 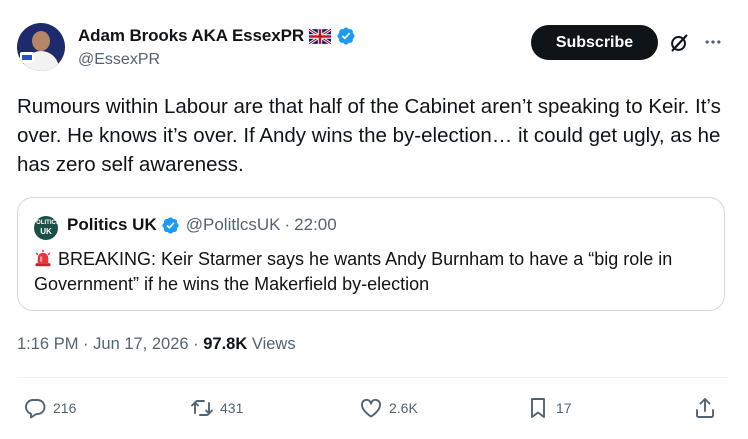 What do you see at coordinates (170, 225) in the screenshot?
I see `quote-verified-badge-icon` at bounding box center [170, 225].